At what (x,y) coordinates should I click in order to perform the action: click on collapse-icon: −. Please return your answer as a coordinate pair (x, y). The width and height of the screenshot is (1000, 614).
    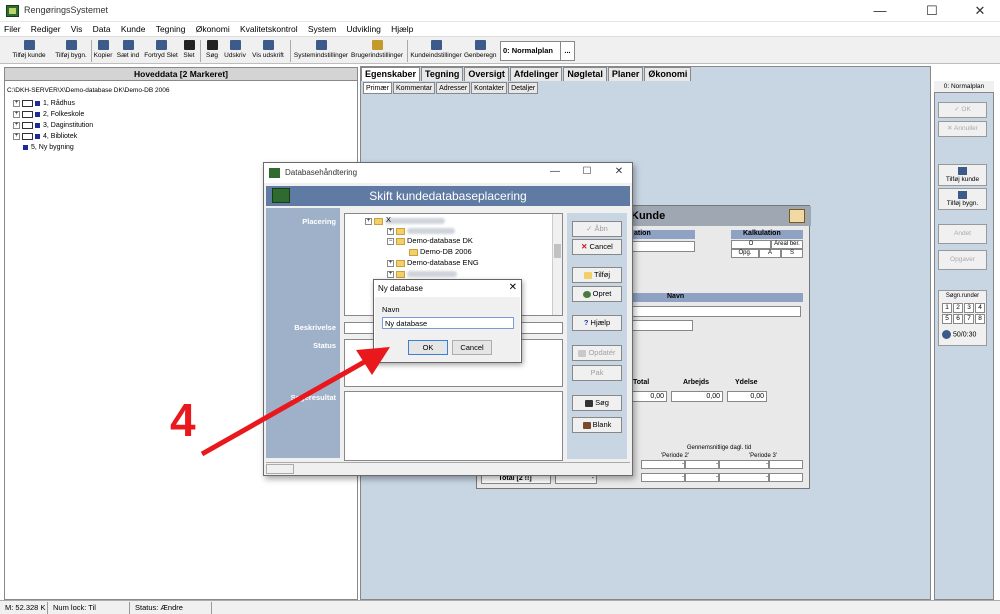
    Looking at the image, I should click on (390, 241).